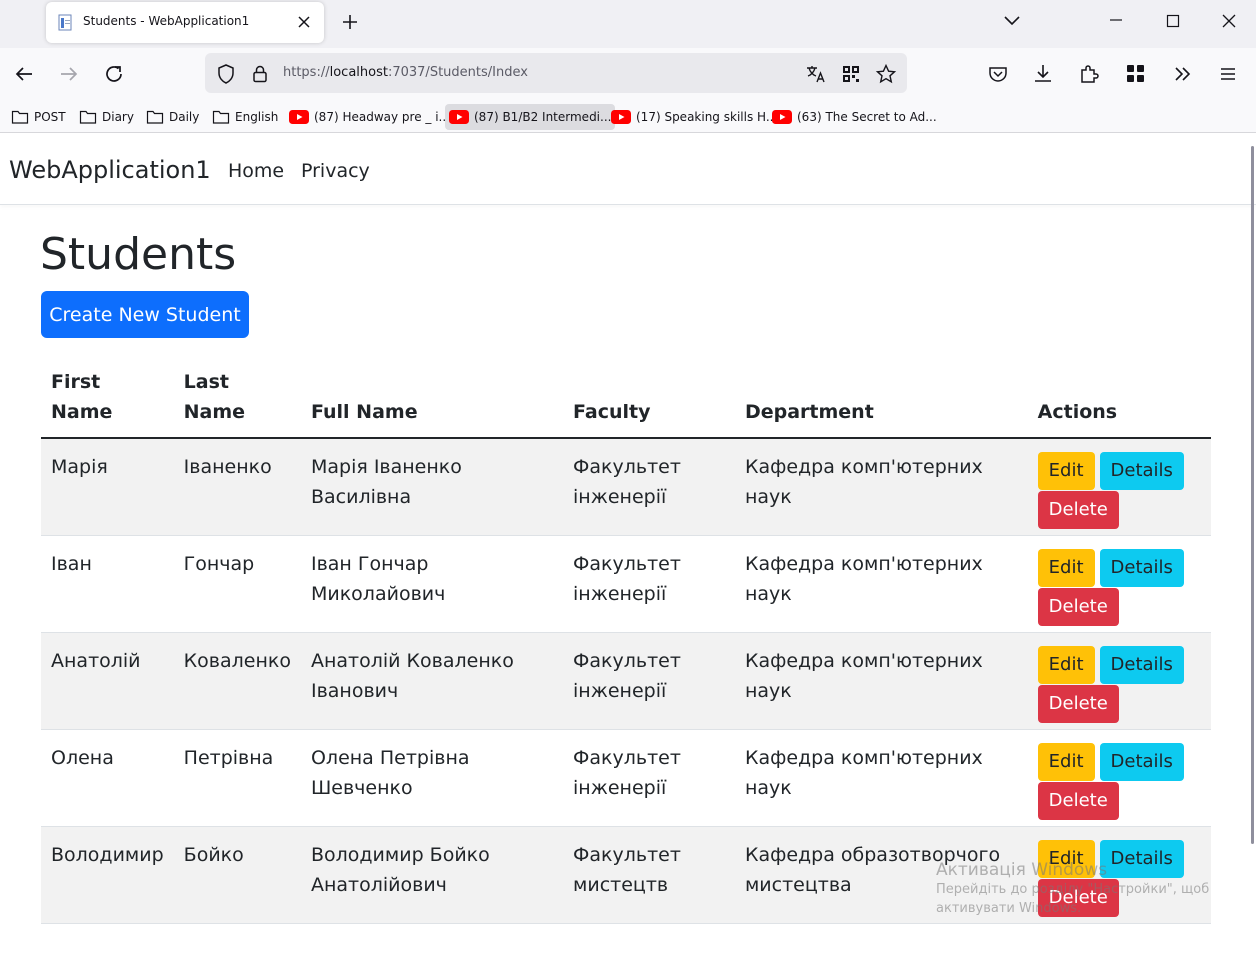 The image size is (1256, 960). Describe the element at coordinates (214, 412) in the screenshot. I see `column-header-last-name-line2: Name` at that location.